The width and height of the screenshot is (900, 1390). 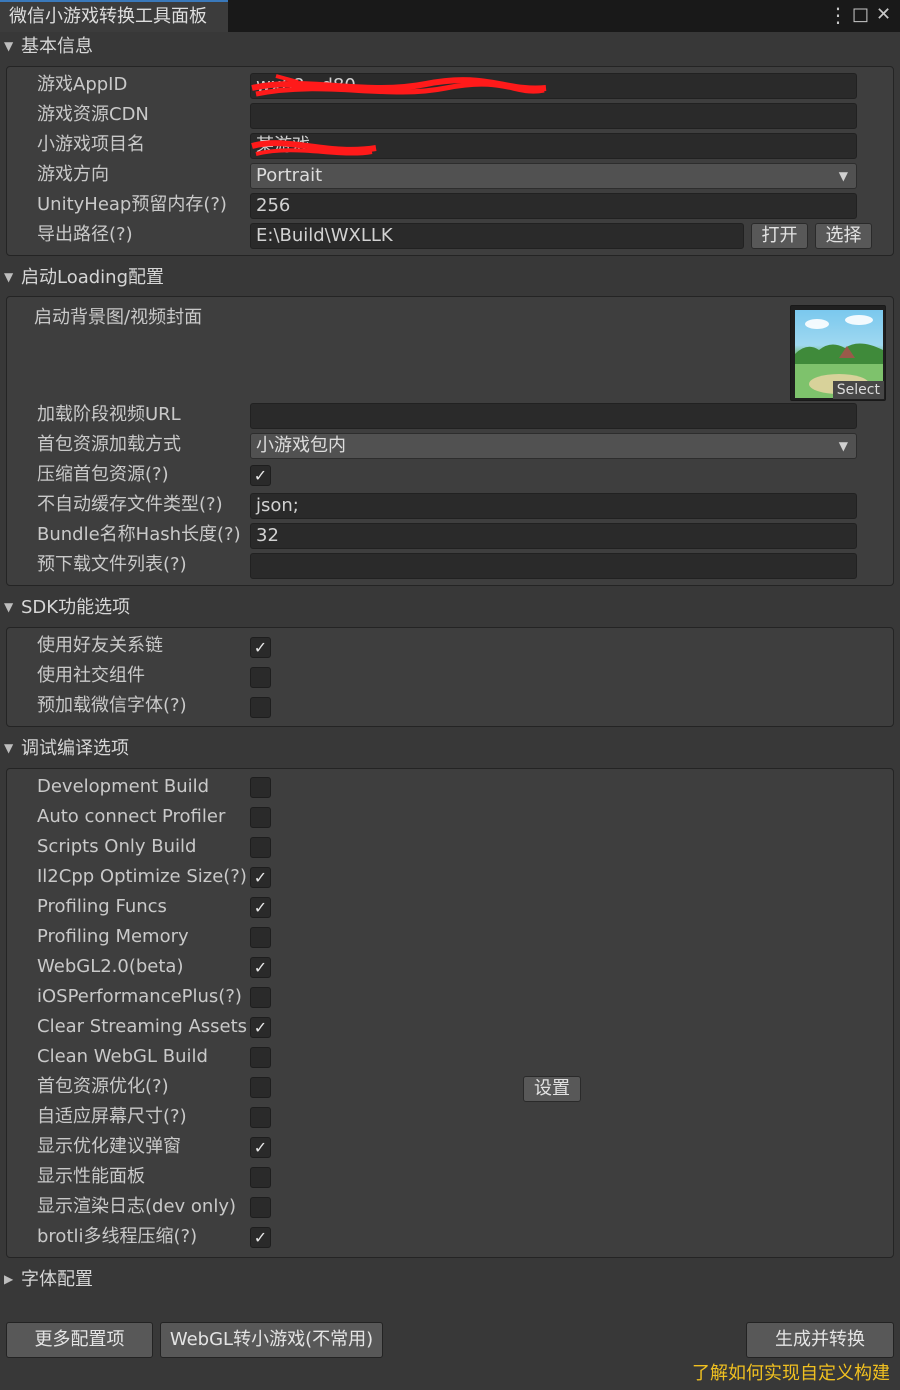 What do you see at coordinates (301, 445) in the screenshot?
I see `load-mode-value: 小游戏包内` at bounding box center [301, 445].